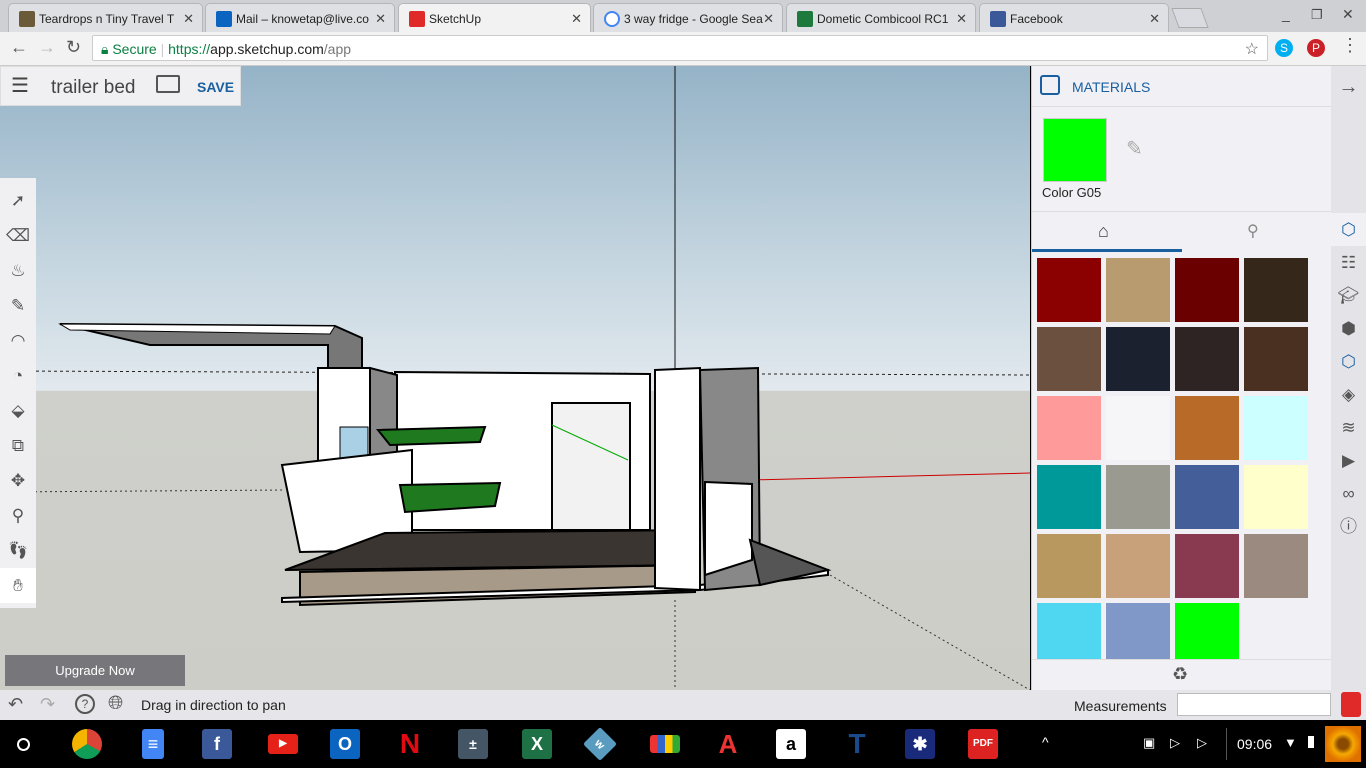 The height and width of the screenshot is (768, 1366). What do you see at coordinates (73, 47) in the screenshot?
I see `reload-icon: ↻` at bounding box center [73, 47].